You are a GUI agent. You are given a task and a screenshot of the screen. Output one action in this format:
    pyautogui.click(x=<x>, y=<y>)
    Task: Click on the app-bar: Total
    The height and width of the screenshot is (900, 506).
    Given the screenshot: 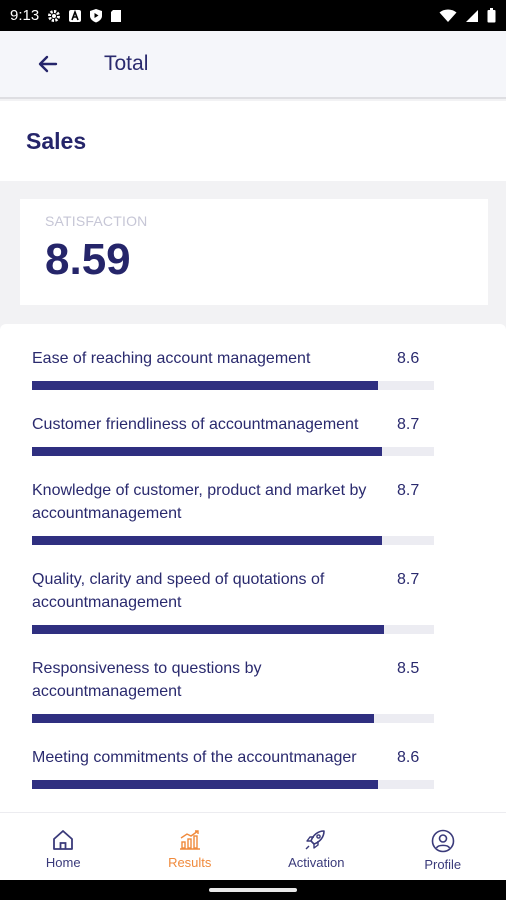 What is the action you would take?
    pyautogui.click(x=253, y=65)
    